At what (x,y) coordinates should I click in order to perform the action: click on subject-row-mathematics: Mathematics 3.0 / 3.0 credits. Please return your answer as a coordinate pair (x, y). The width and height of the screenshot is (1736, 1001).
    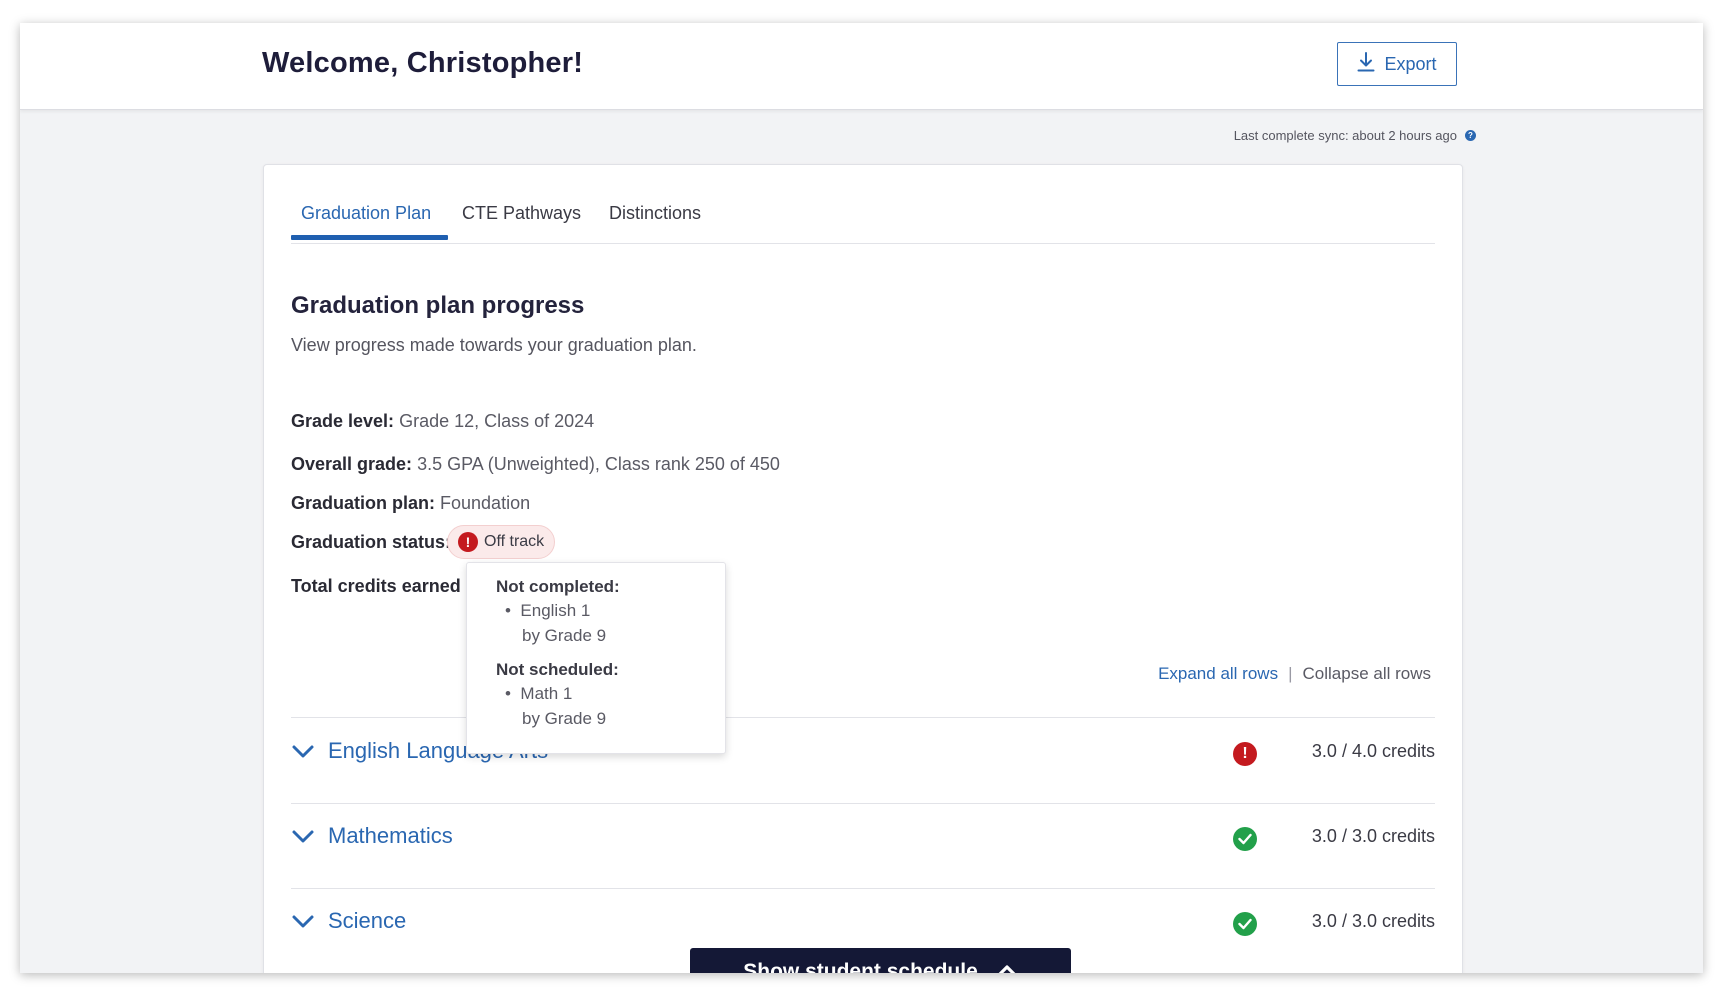
    Looking at the image, I should click on (863, 841).